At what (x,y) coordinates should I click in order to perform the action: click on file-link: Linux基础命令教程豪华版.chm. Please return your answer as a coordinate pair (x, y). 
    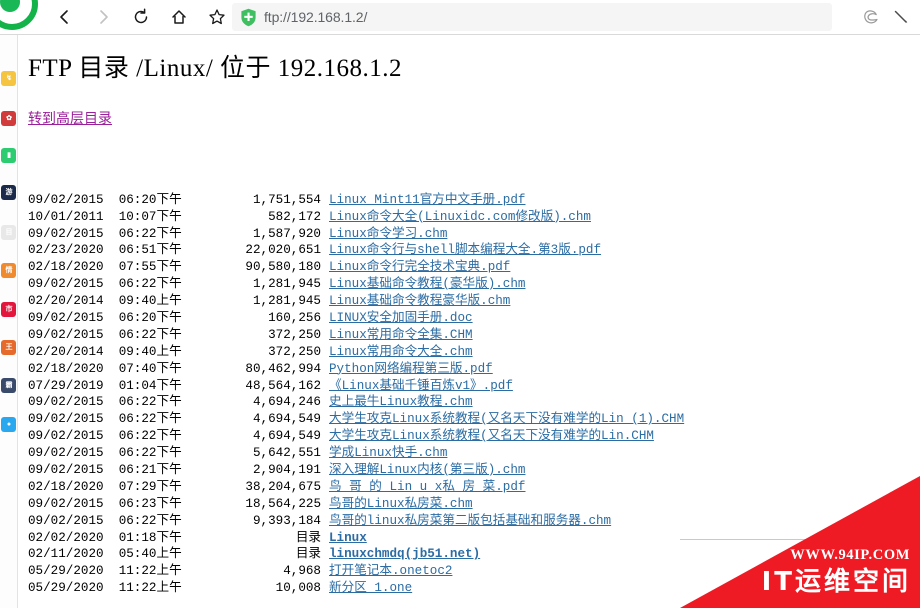
    Looking at the image, I should click on (419, 301).